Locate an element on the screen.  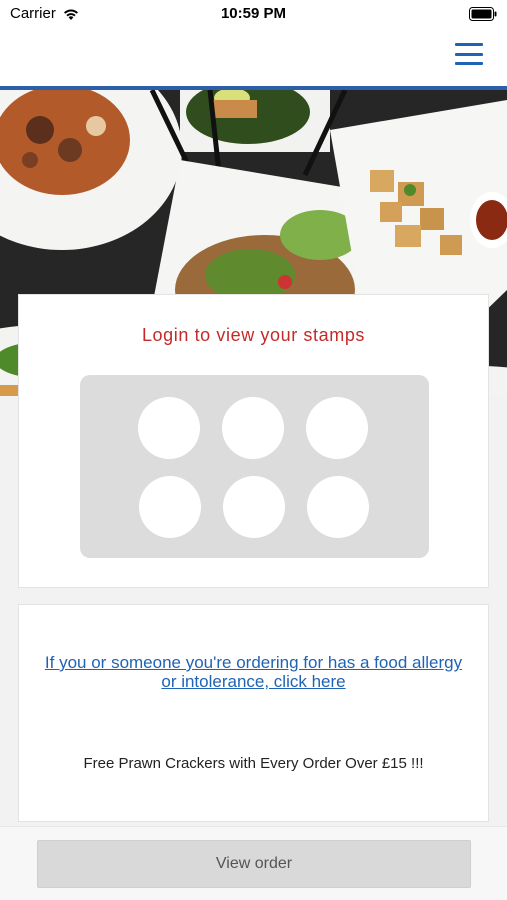
bottom-bar: View order is located at coordinates (253, 863).